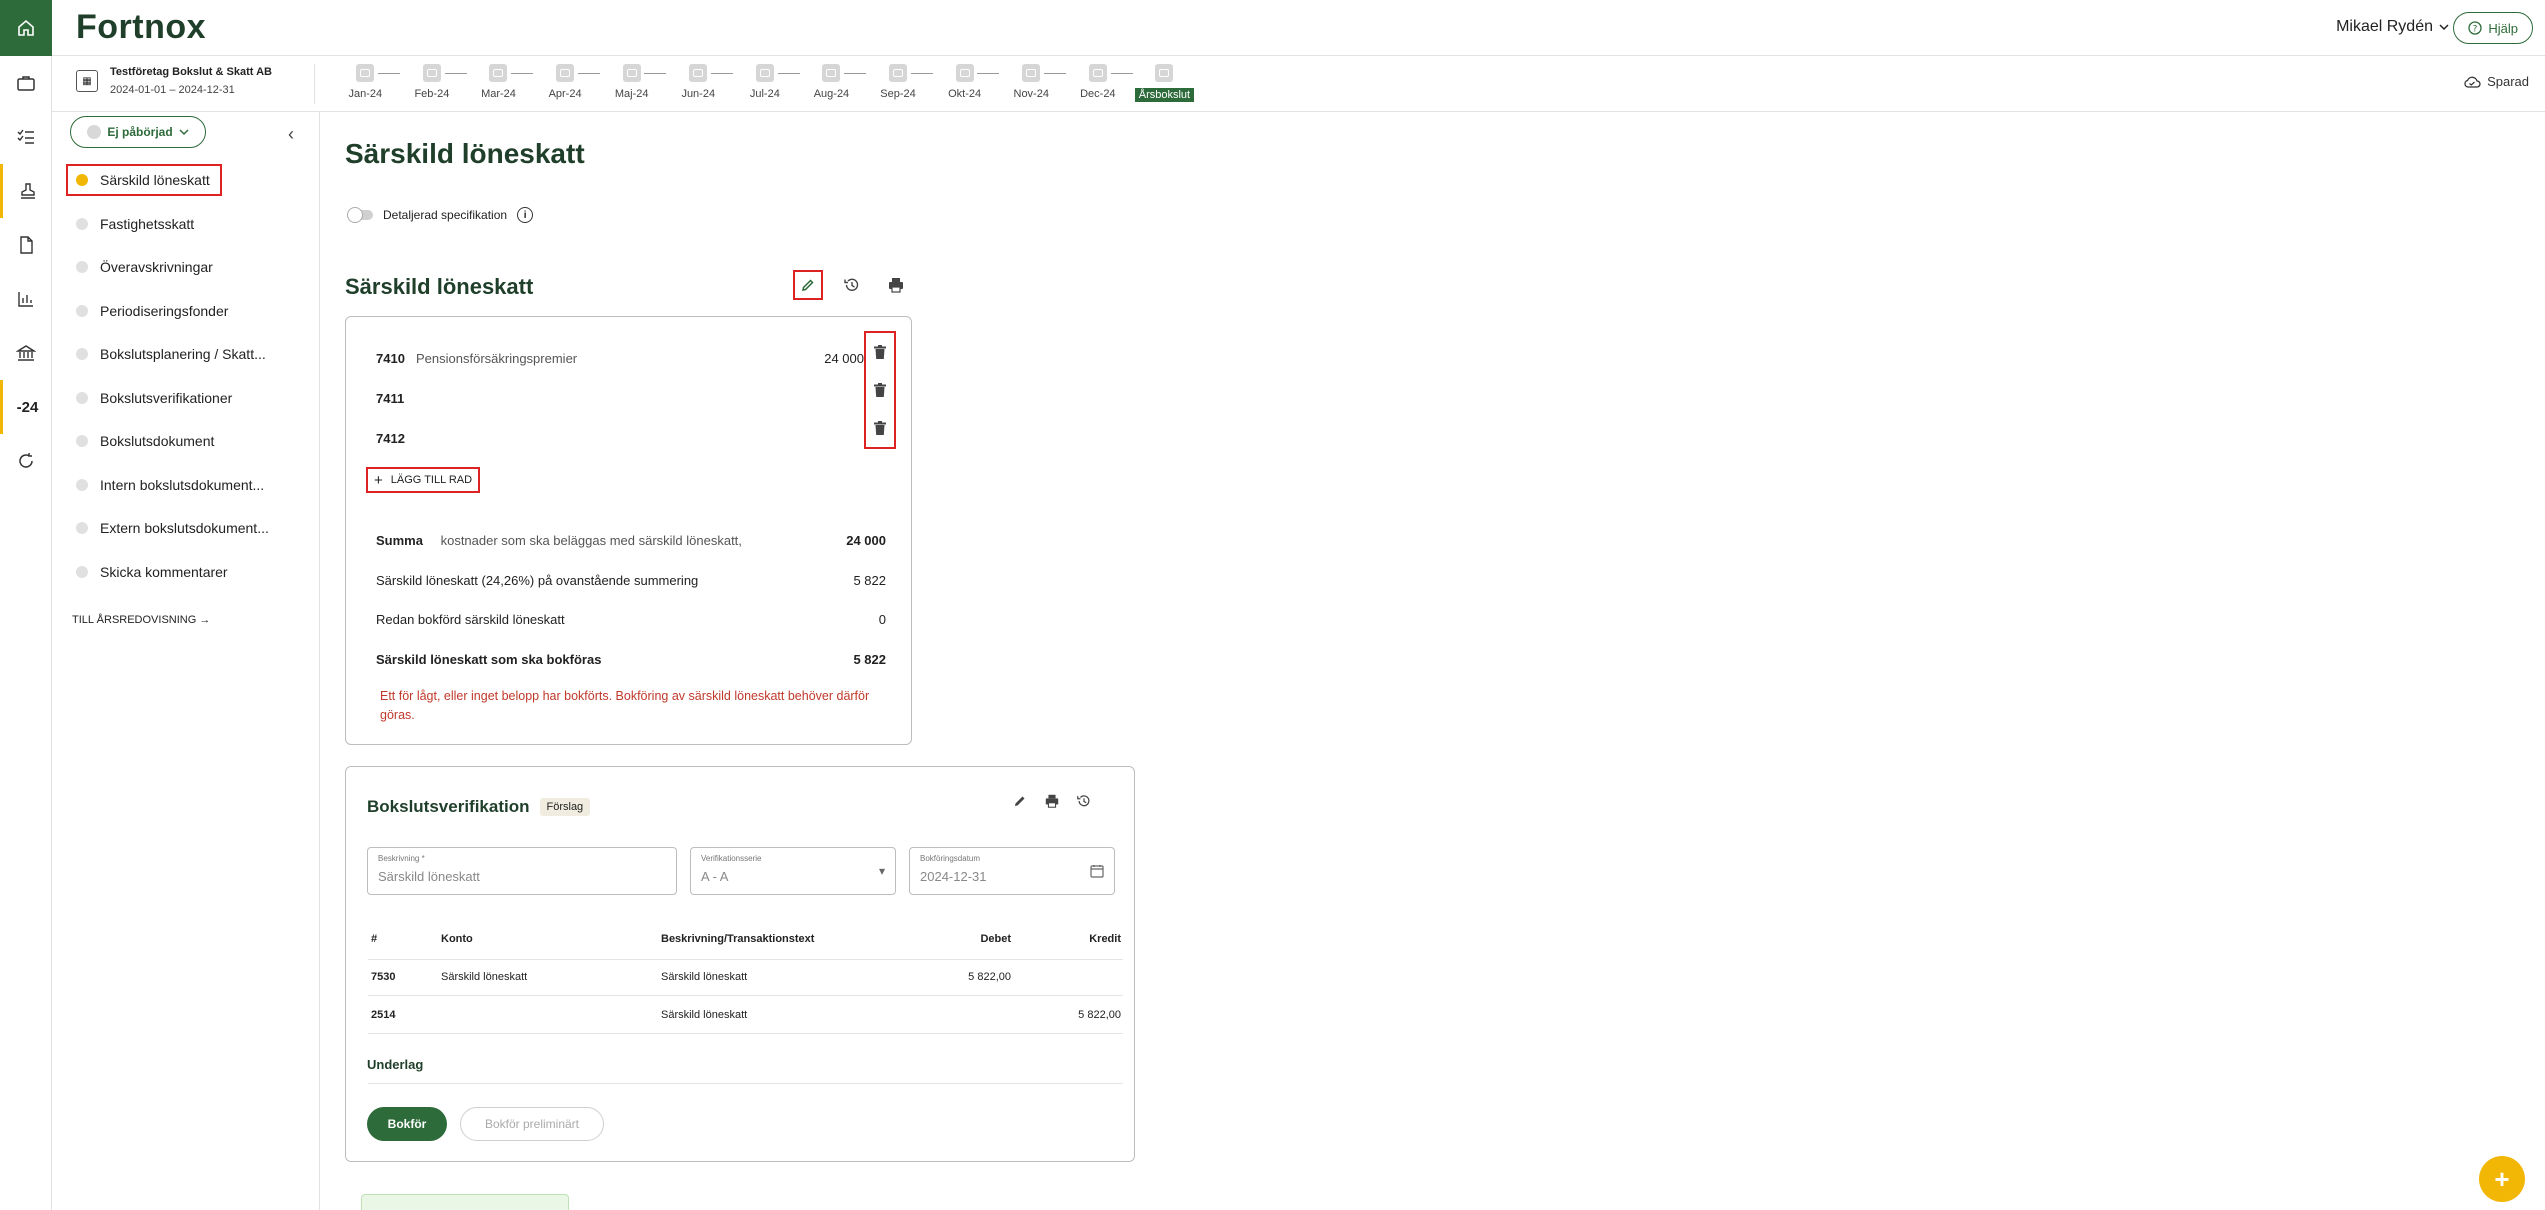 Image resolution: width=2545 pixels, height=1210 pixels. What do you see at coordinates (1032, 83) in the screenshot?
I see `month-step: Nov-24` at bounding box center [1032, 83].